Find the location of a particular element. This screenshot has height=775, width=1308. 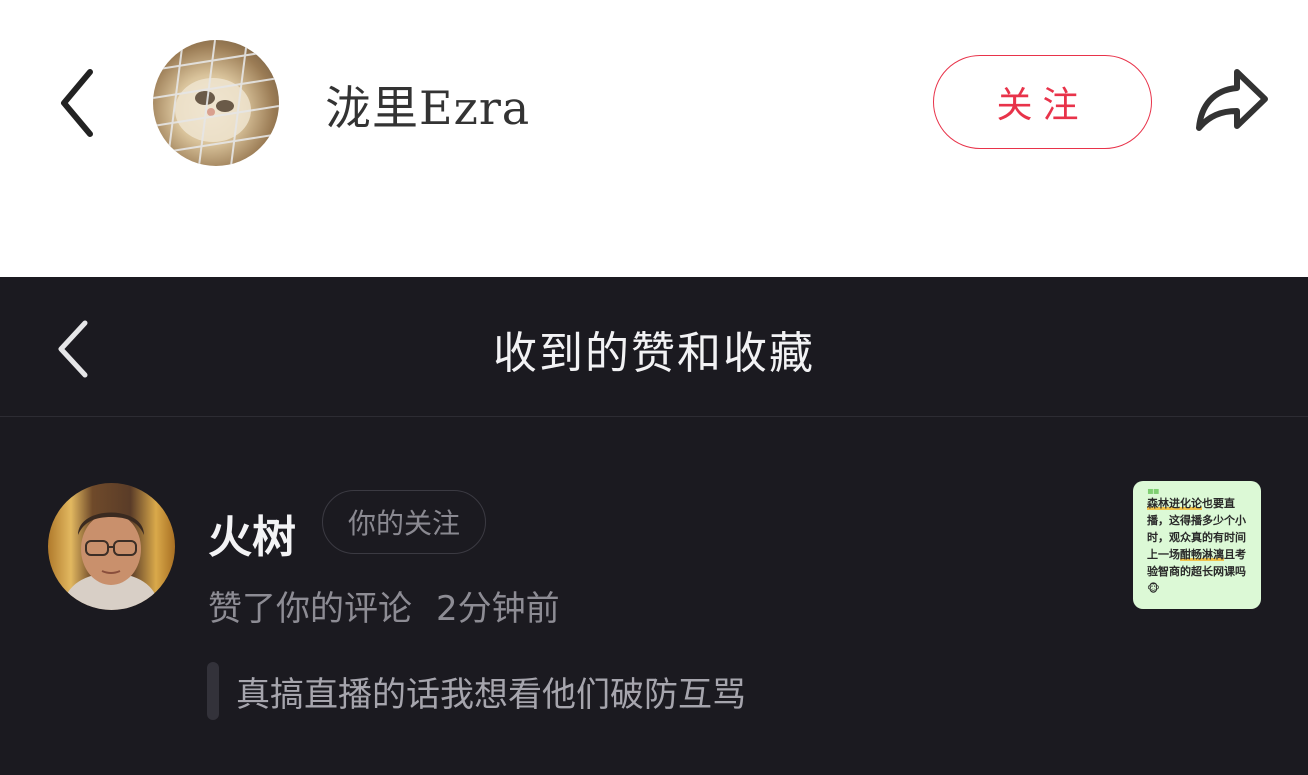

following-badge: 你的关注 is located at coordinates (404, 522).